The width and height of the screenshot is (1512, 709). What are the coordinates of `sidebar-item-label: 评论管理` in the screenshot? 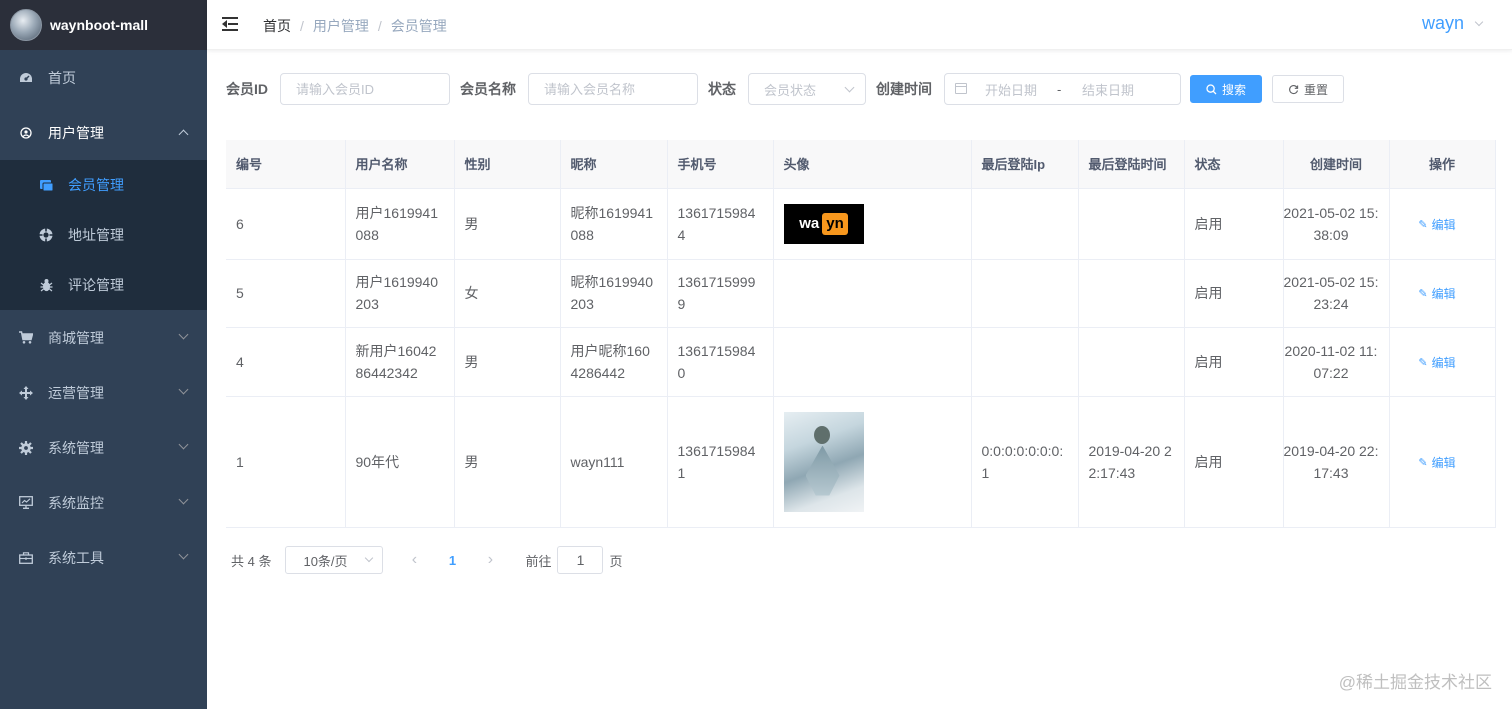 It's located at (96, 285).